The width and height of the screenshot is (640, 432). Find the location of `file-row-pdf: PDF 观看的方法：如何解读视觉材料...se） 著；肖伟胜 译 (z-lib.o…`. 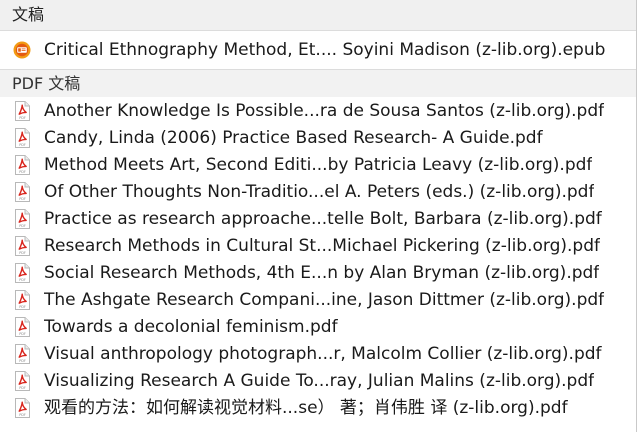

file-row-pdf: PDF 观看的方法：如何解读视觉材料...se） 著；肖伟胜 译 (z-lib.o… is located at coordinates (318, 407).